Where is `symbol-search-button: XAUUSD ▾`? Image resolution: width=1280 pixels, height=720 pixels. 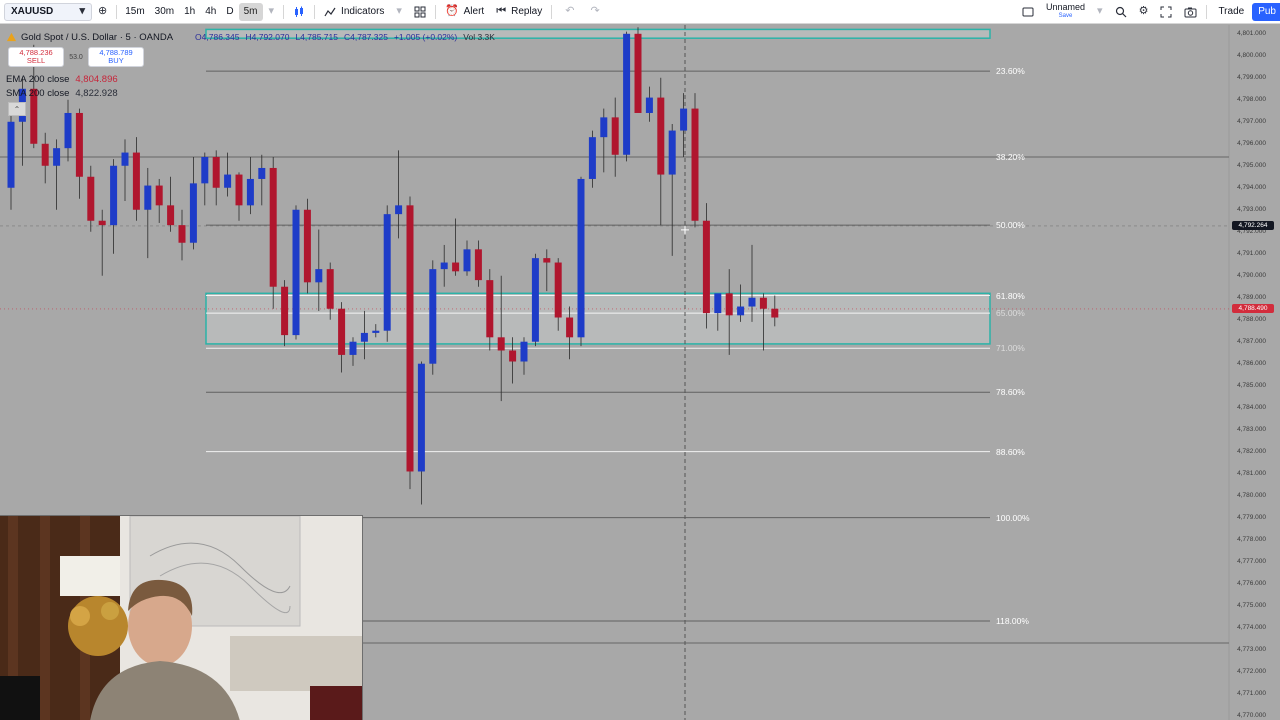 symbol-search-button: XAUUSD ▾ is located at coordinates (48, 11).